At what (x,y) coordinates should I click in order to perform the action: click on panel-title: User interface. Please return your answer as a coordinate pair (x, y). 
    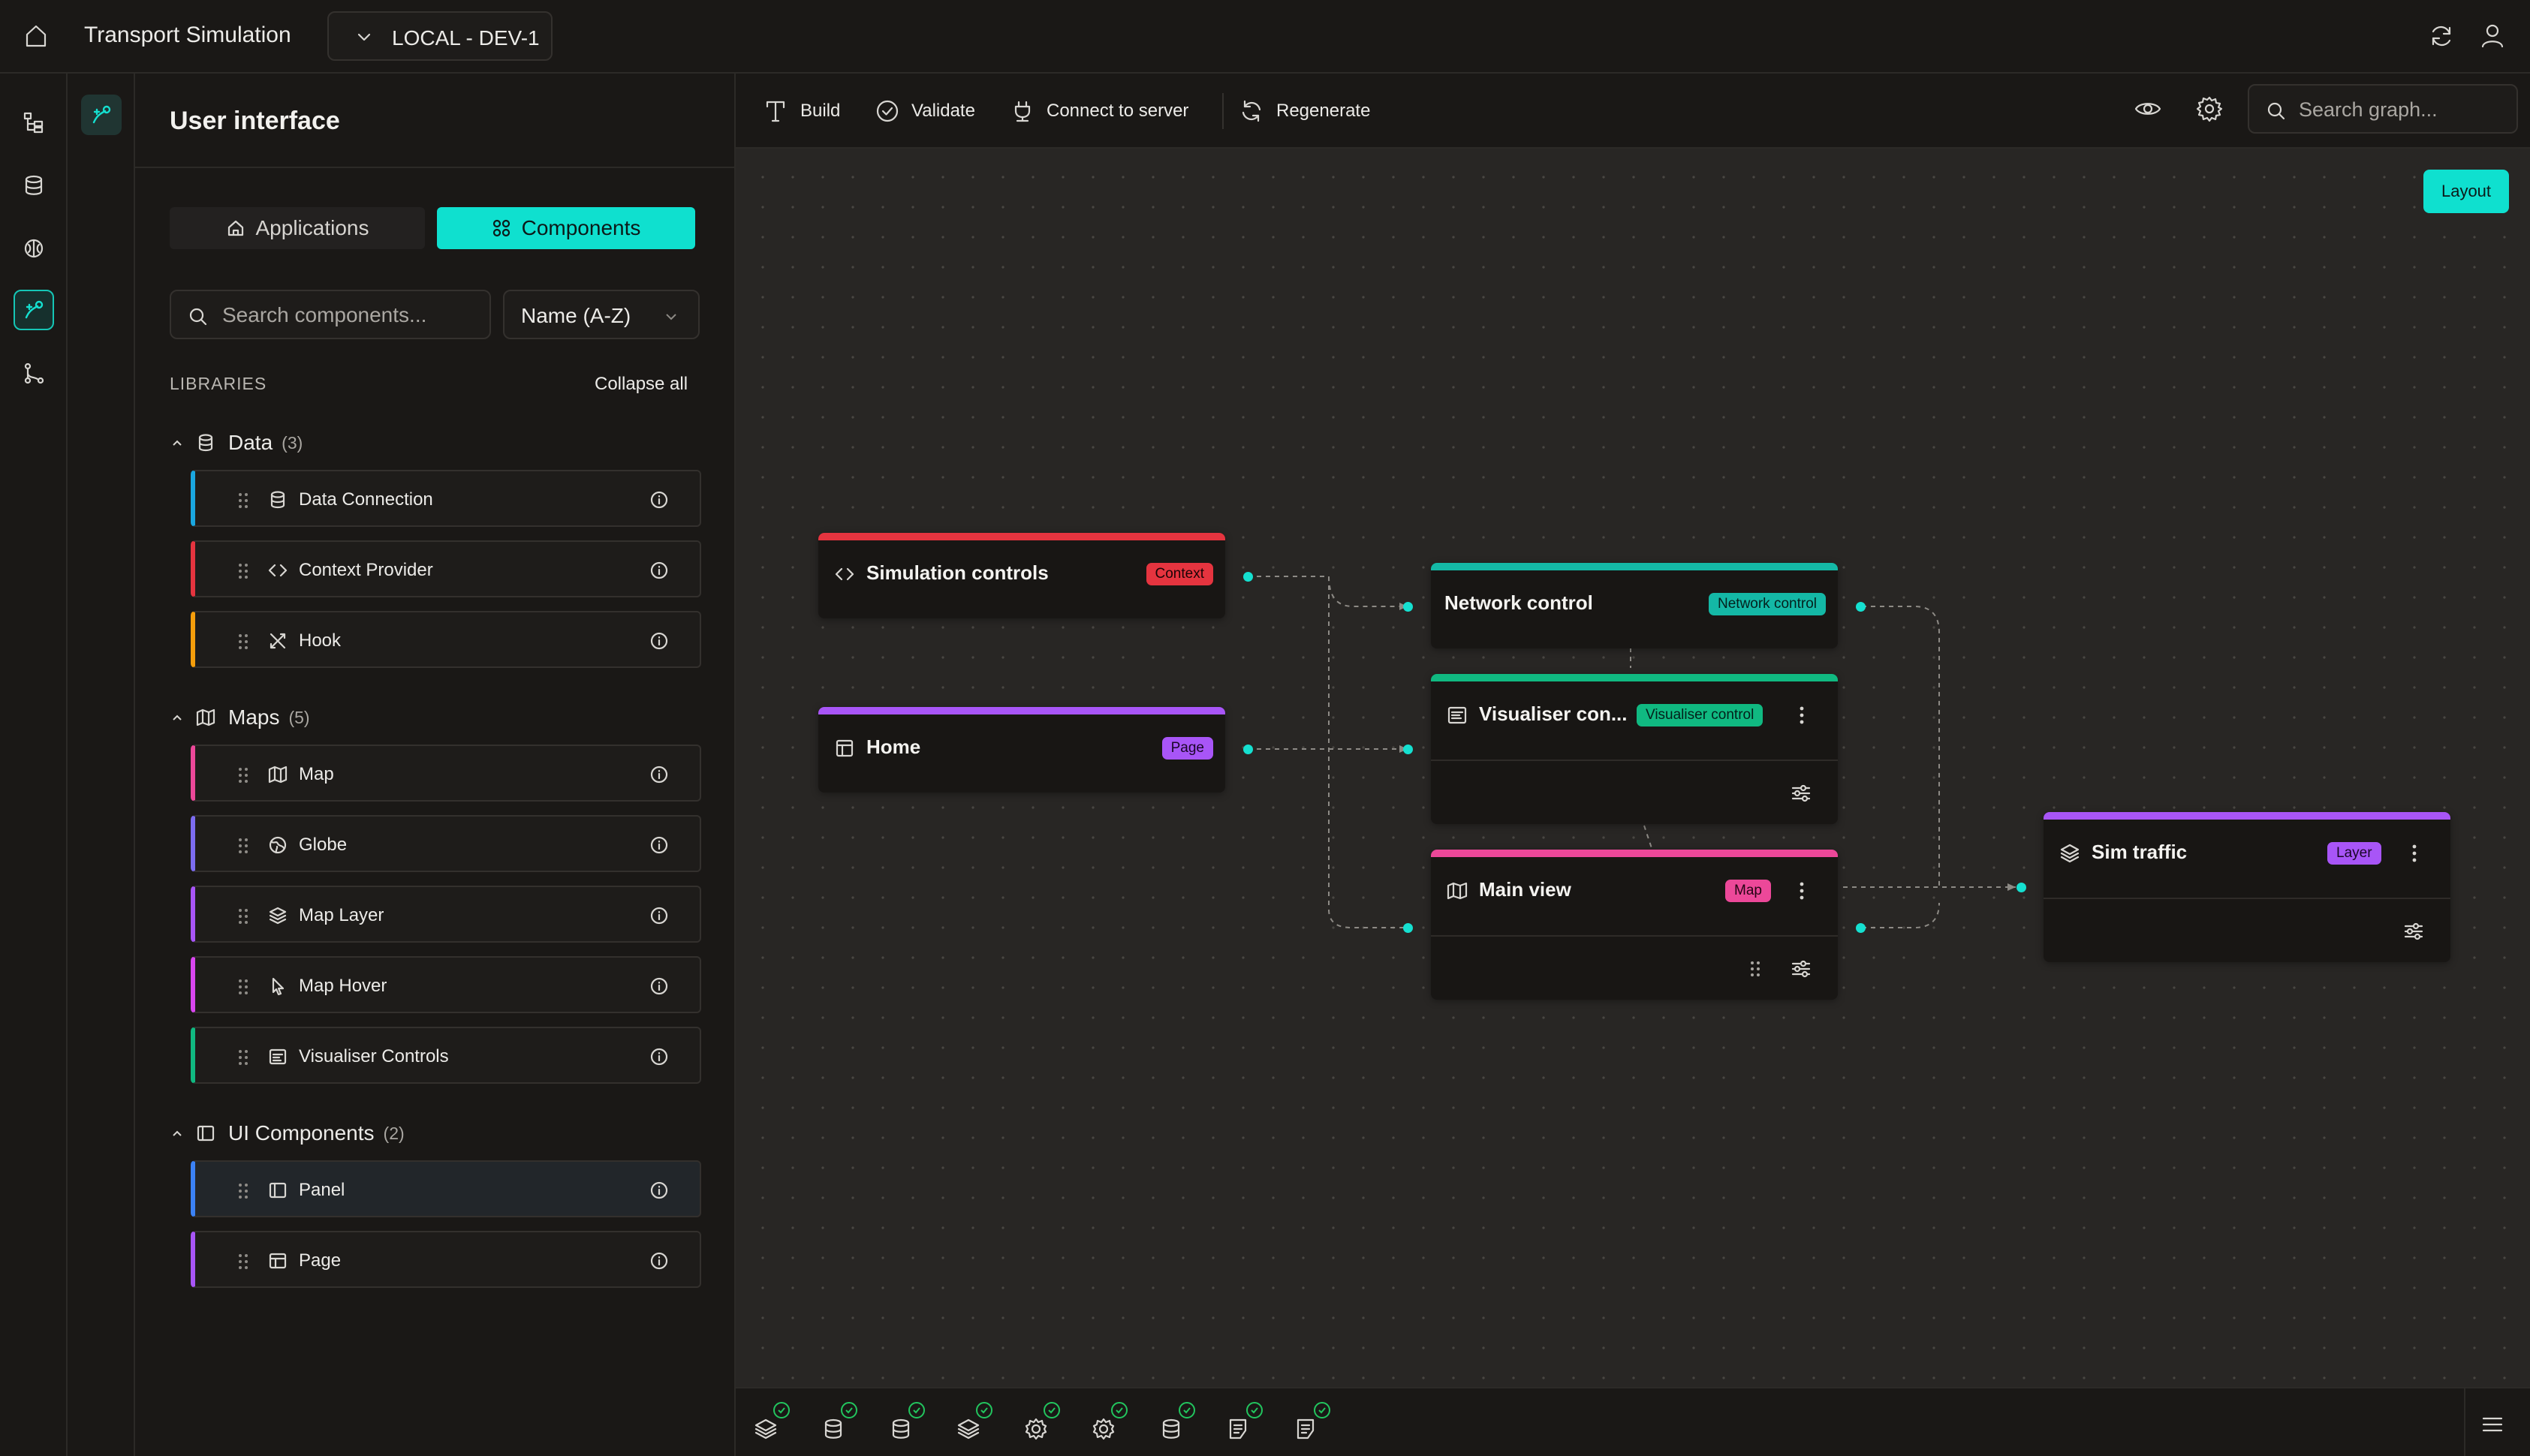
    Looking at the image, I should click on (255, 121).